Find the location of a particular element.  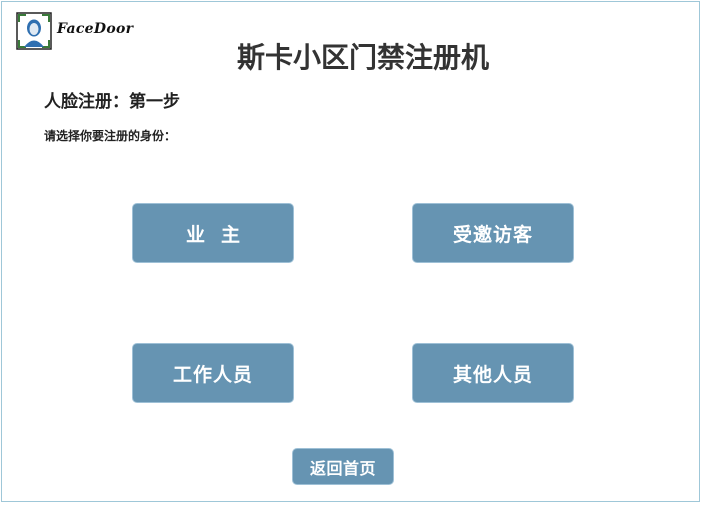

invited-visitor-button: 受邀访客 is located at coordinates (493, 233).